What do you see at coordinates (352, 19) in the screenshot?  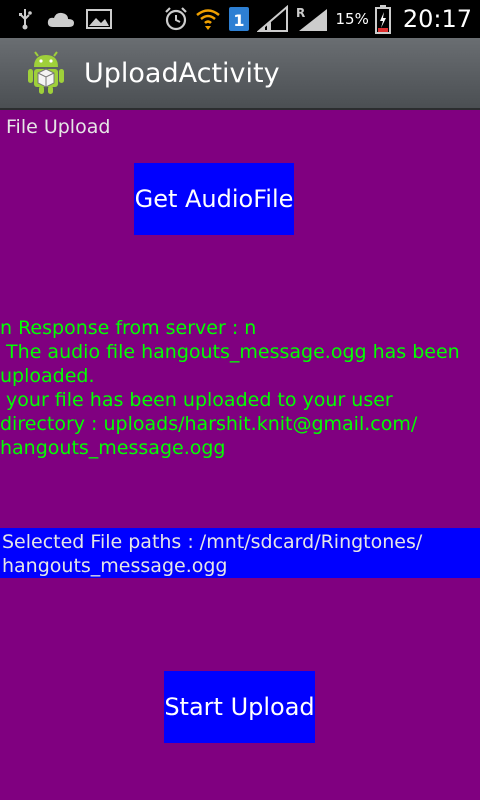 I see `battery-percent: 15%` at bounding box center [352, 19].